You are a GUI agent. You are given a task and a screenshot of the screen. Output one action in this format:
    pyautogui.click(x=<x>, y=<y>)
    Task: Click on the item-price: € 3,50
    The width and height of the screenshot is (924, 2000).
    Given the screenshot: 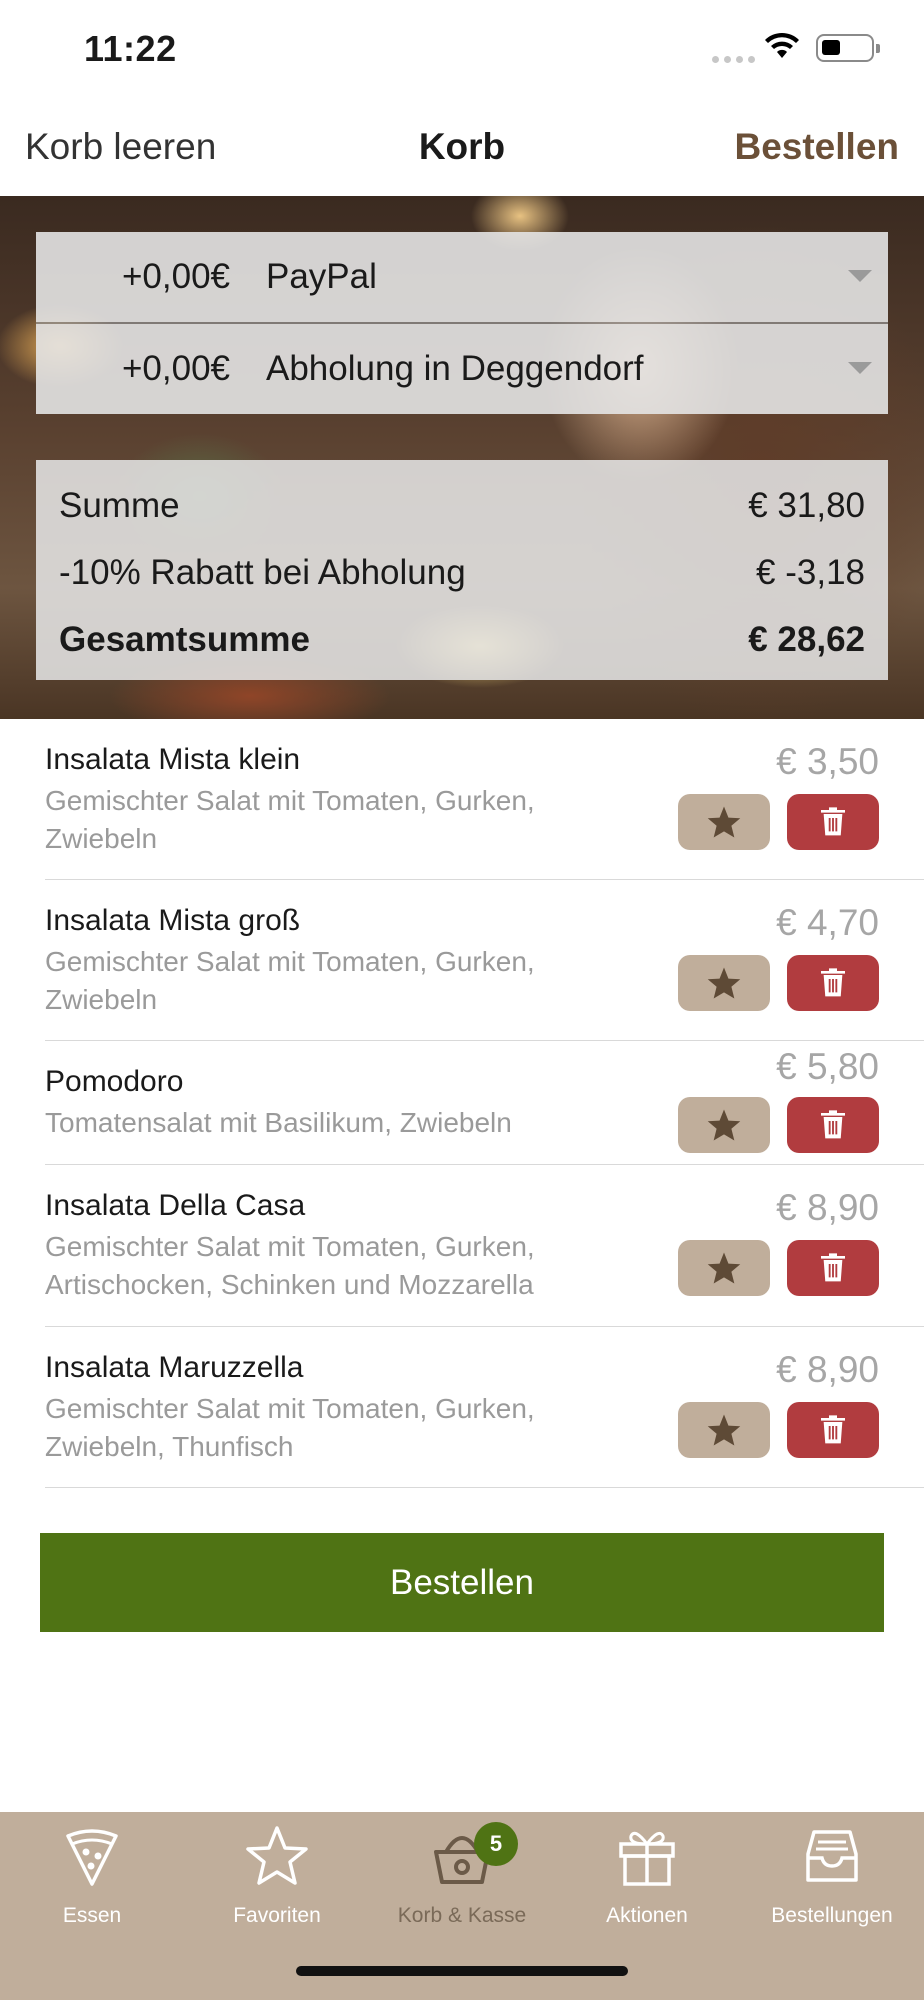 What is the action you would take?
    pyautogui.click(x=827, y=761)
    